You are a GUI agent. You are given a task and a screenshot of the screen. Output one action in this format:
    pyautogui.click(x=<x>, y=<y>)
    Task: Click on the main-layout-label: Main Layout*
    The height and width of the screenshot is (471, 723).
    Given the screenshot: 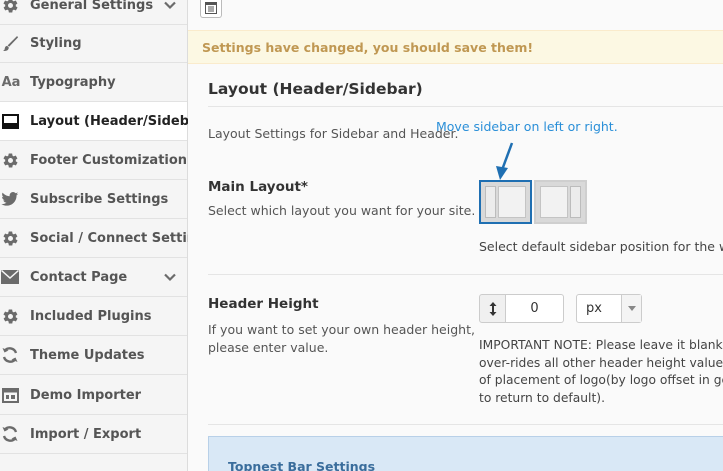 What is the action you would take?
    pyautogui.click(x=258, y=187)
    